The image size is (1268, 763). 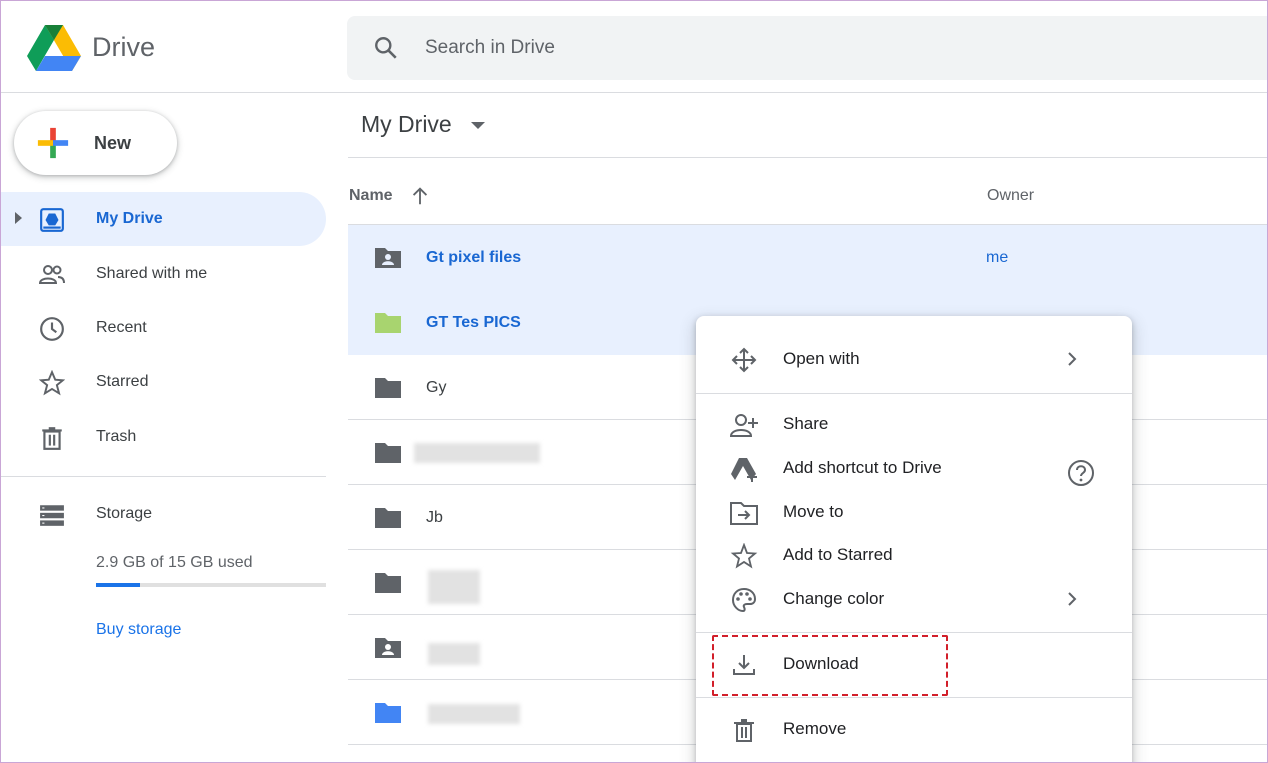 I want to click on breadcrumb-my-drive: My Drive, so click(x=406, y=124).